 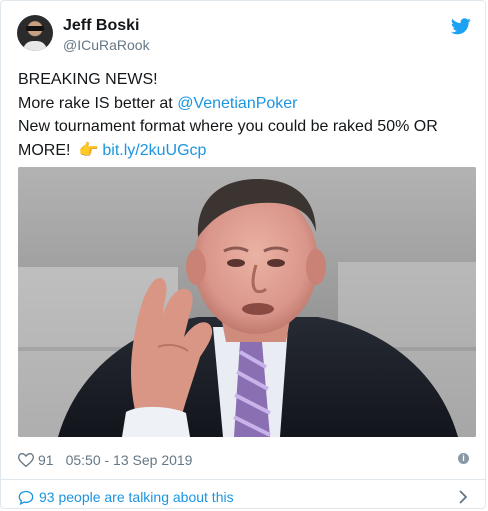 I want to click on conversation-link: 93 people are talking about this, so click(x=126, y=497).